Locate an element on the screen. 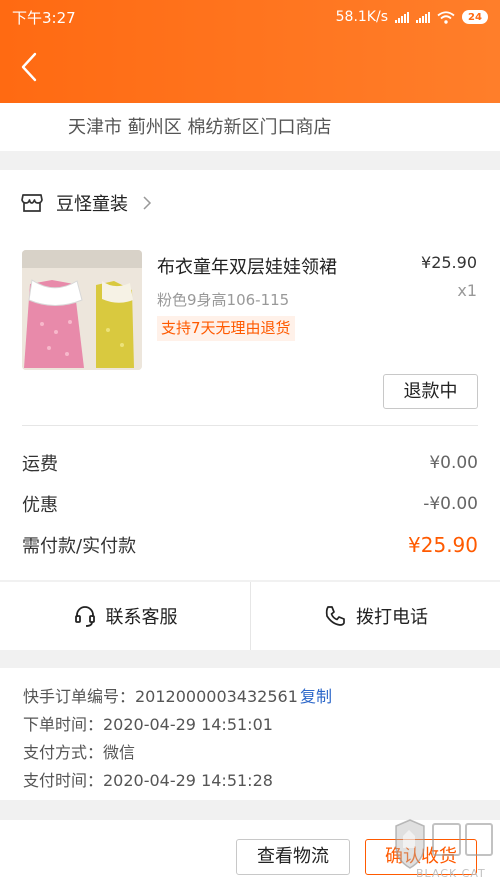  product-title: 布衣童年双层娃娃领裙 is located at coordinates (247, 266).